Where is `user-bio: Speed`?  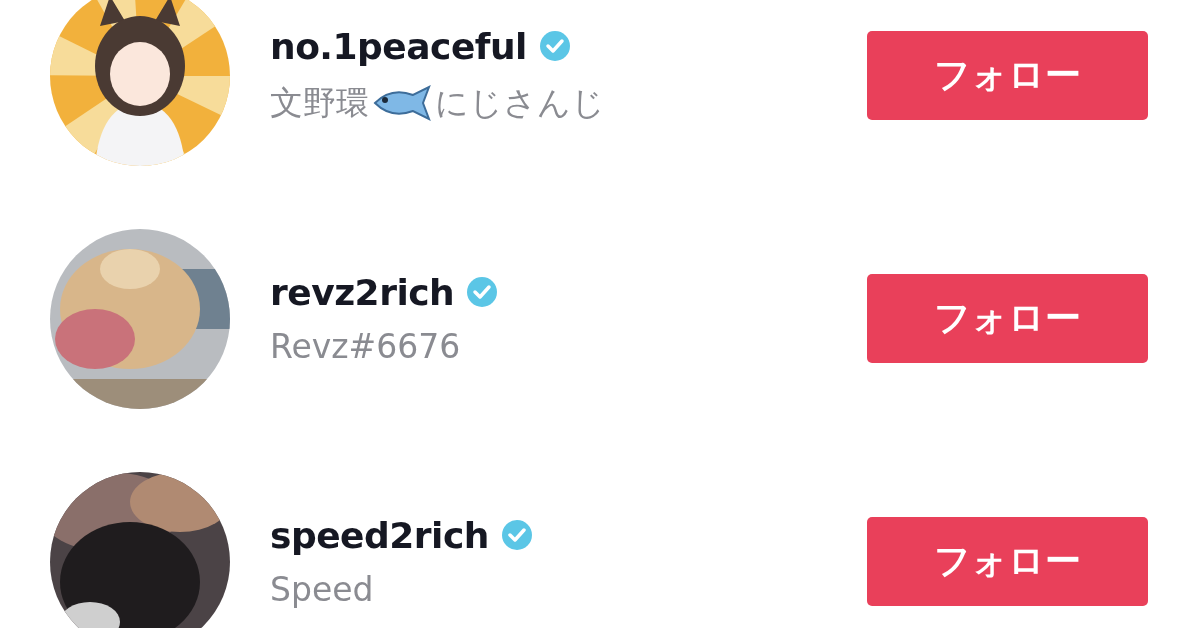
user-bio: Speed is located at coordinates (322, 589).